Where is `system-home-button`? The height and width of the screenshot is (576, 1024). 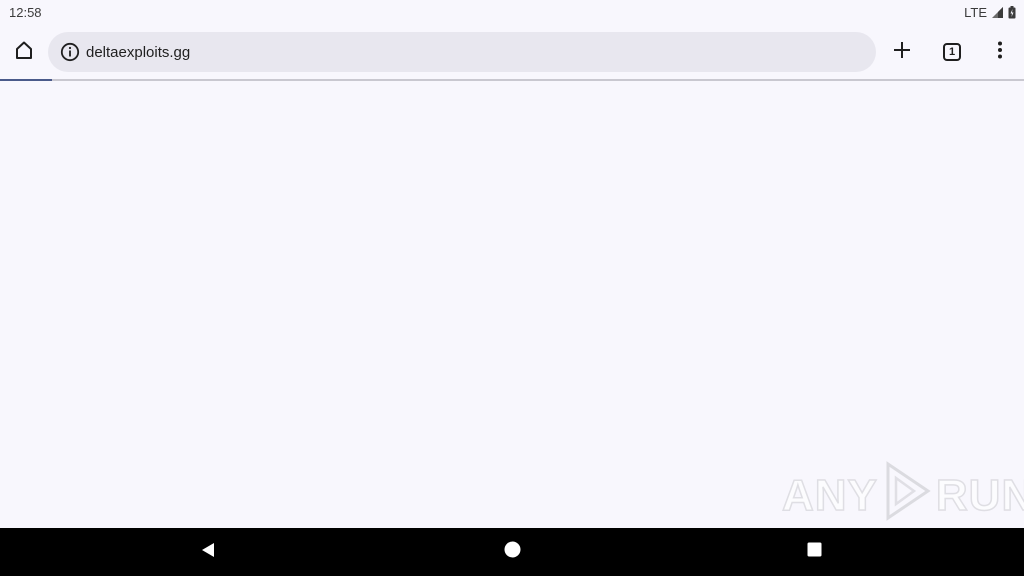
system-home-button is located at coordinates (512, 552).